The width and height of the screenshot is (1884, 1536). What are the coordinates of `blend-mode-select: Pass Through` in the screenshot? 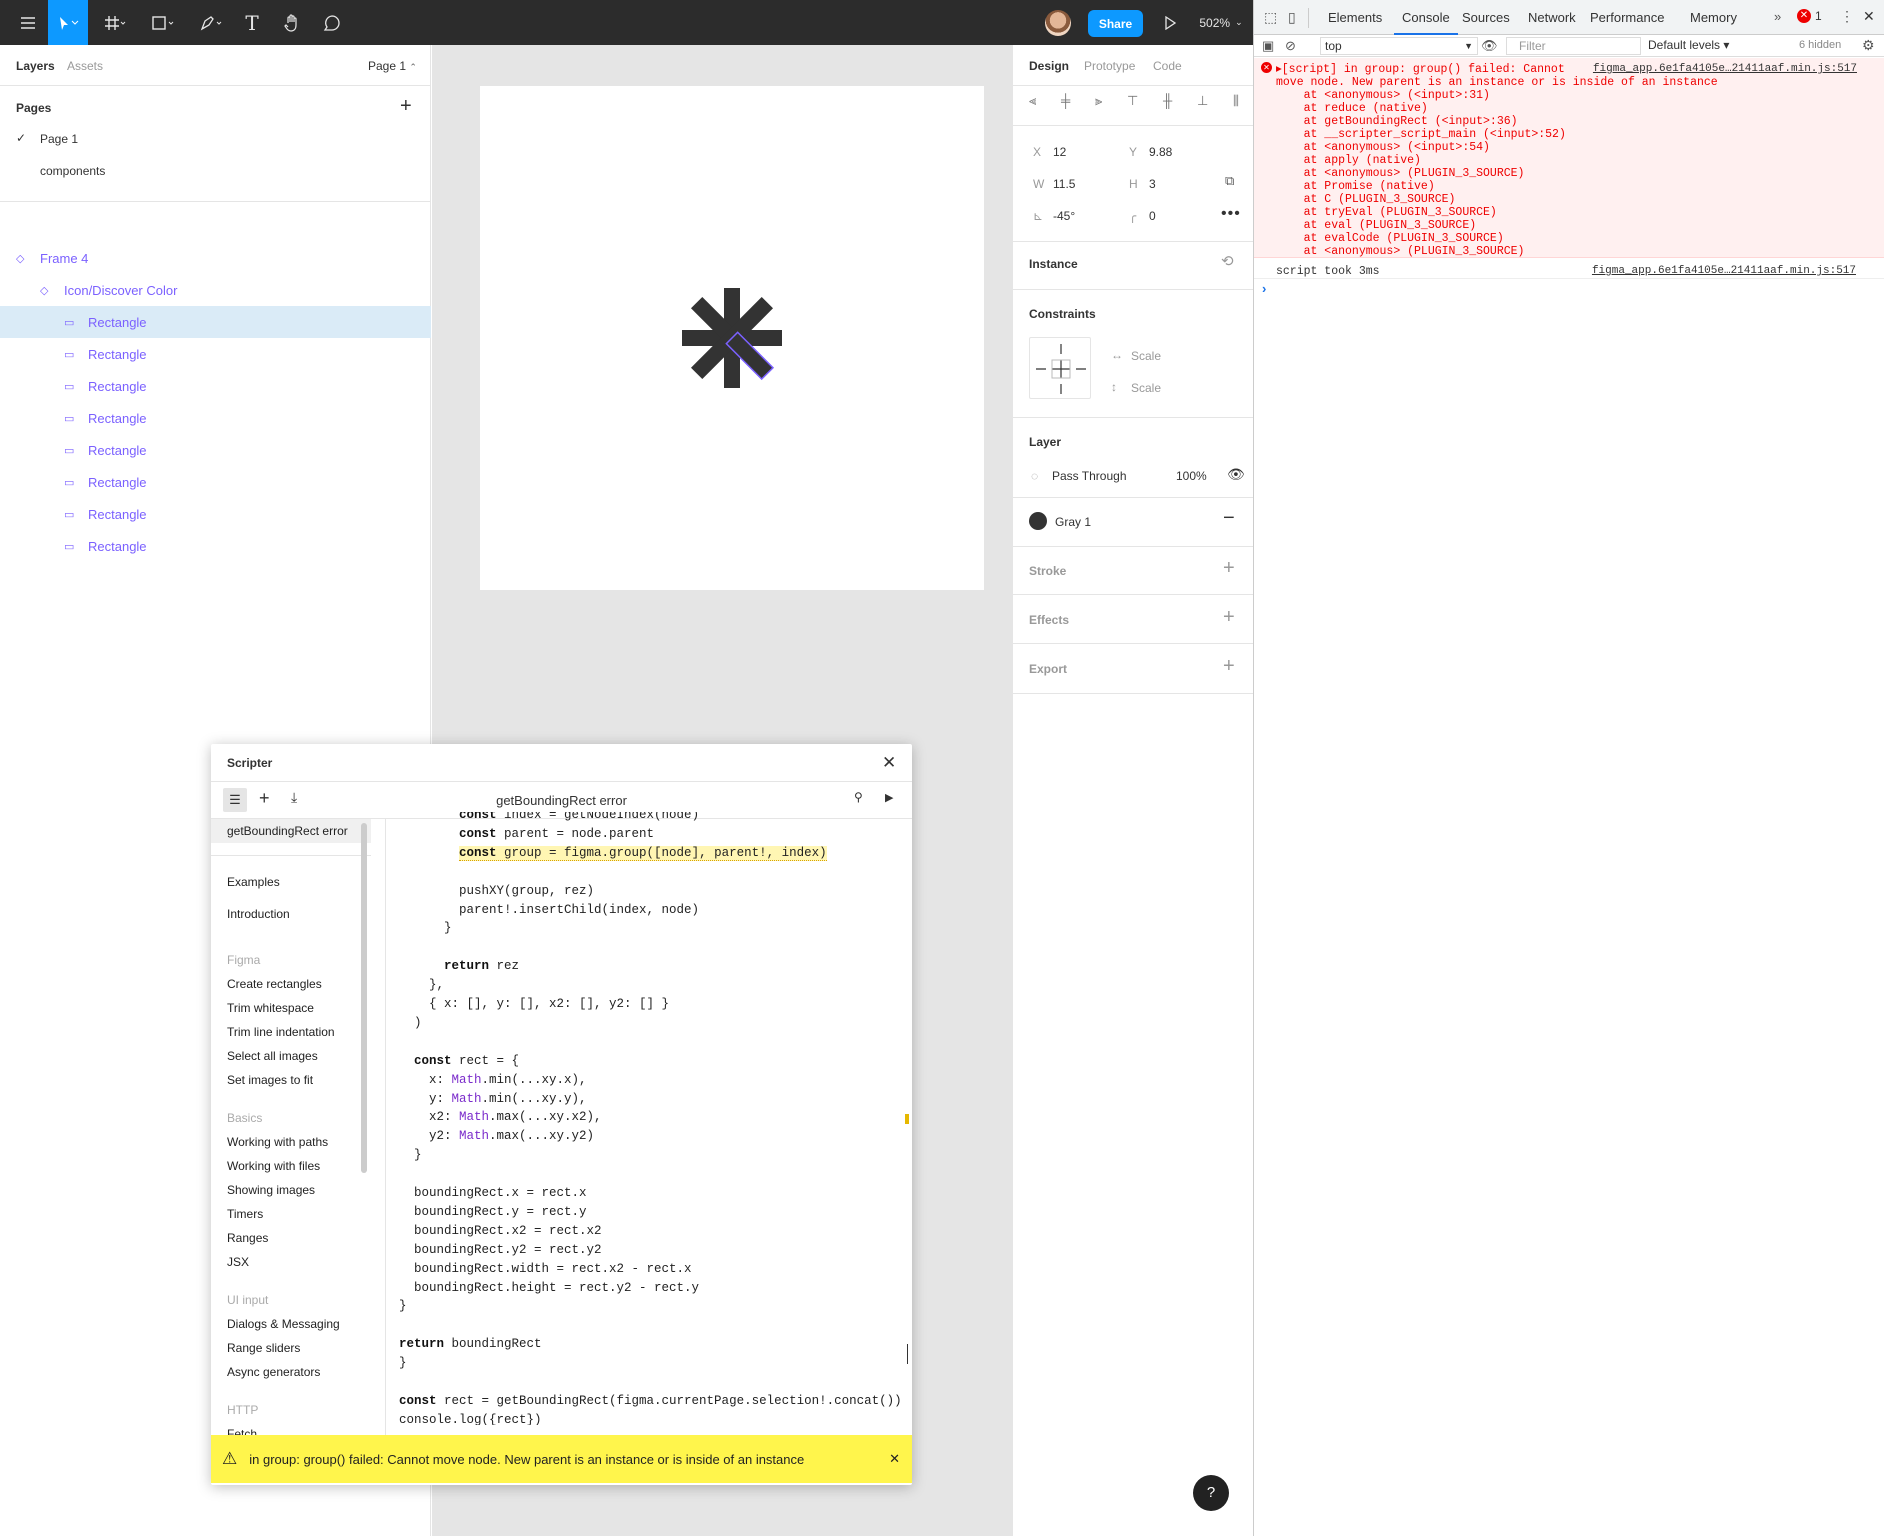 It's located at (1089, 476).